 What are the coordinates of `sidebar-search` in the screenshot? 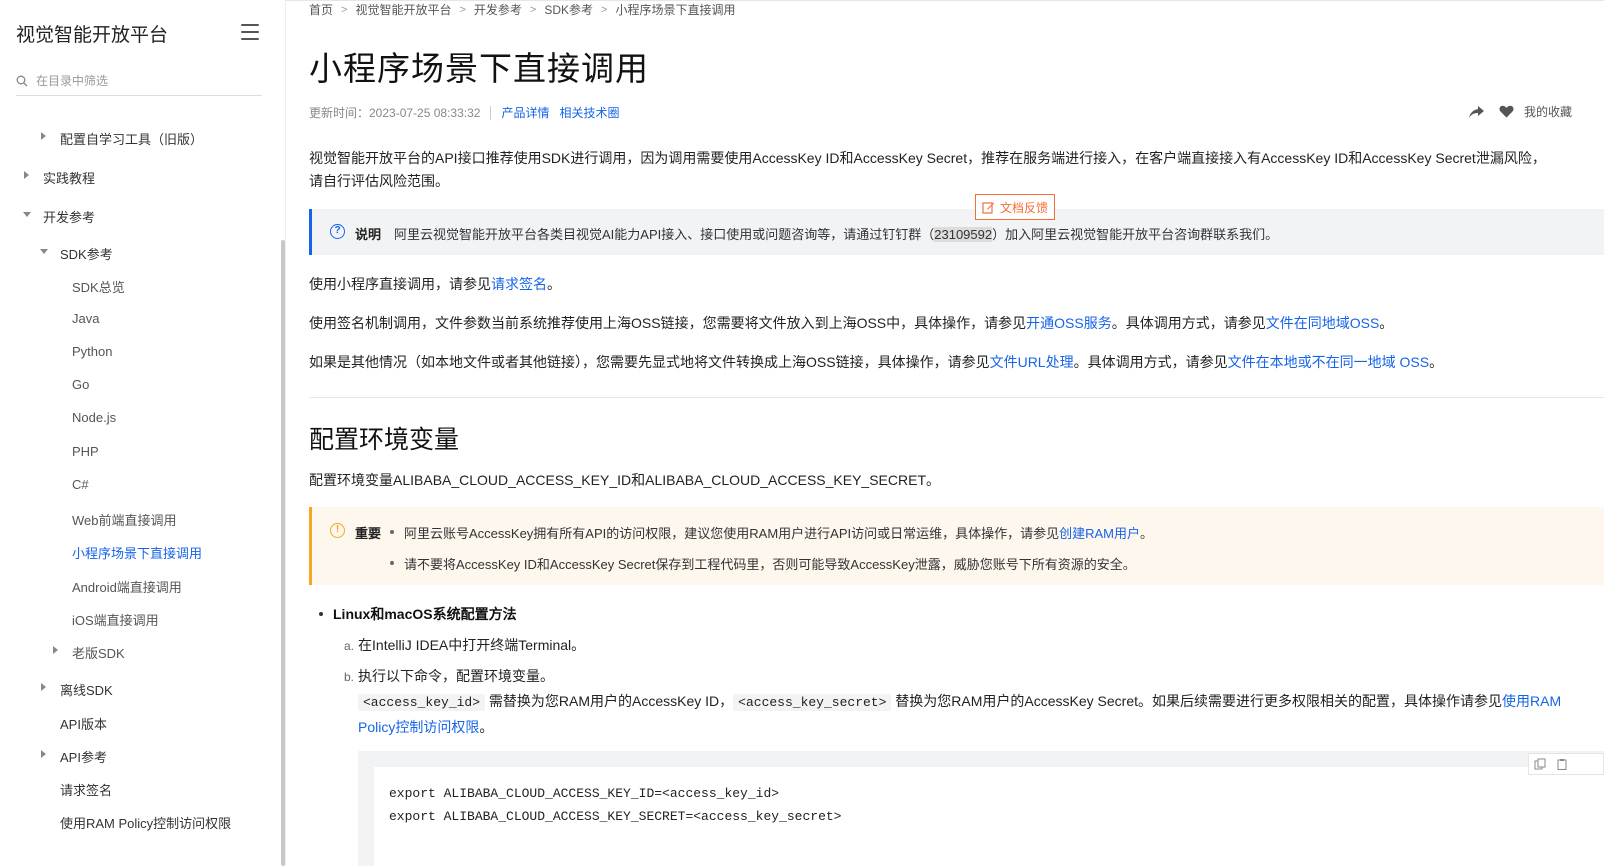 It's located at (139, 81).